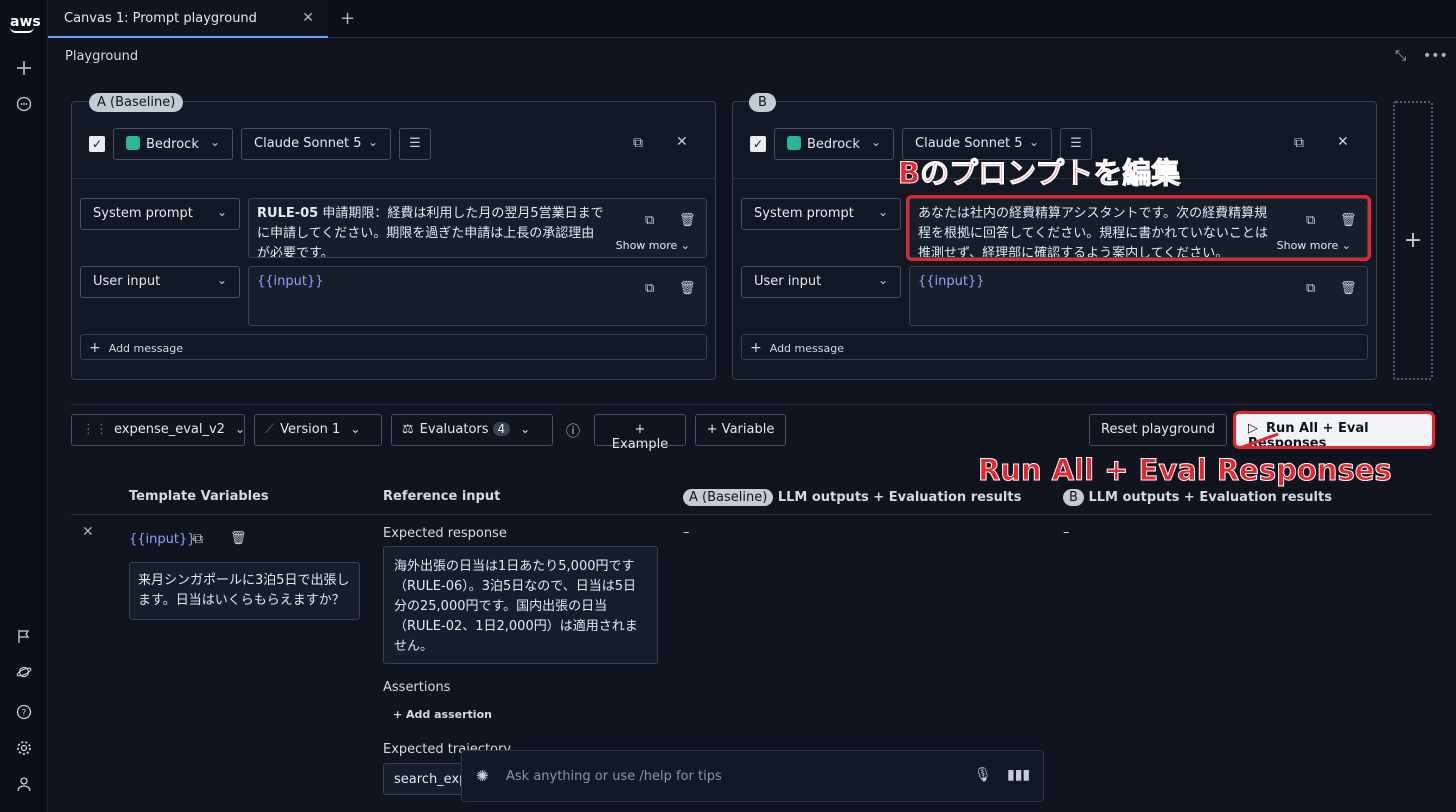 The height and width of the screenshot is (812, 1456). I want to click on help-icon: ?, so click(24, 712).